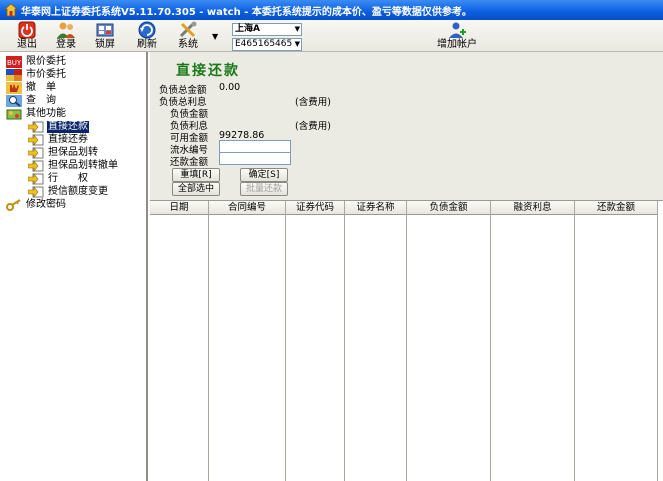 The image size is (663, 481). I want to click on market-order-icon, so click(14, 74).